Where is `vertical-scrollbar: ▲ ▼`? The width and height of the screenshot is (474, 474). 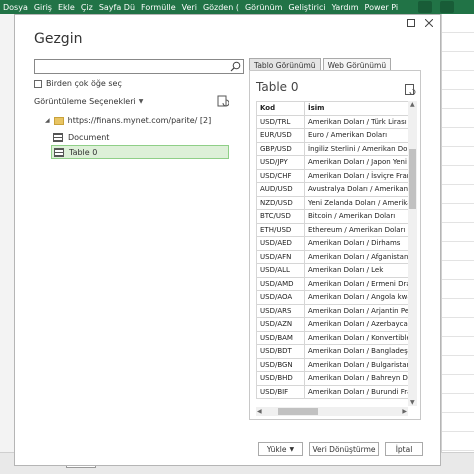
vertical-scrollbar: ▲ ▼ is located at coordinates (412, 253).